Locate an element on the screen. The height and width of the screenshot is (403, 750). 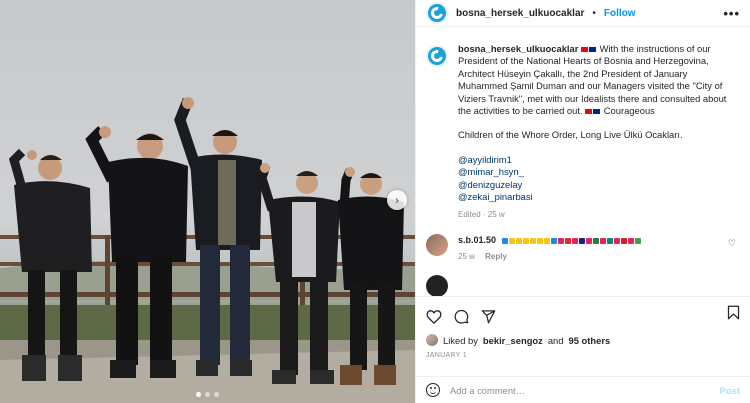
heart-icon is located at coordinates (434, 316).